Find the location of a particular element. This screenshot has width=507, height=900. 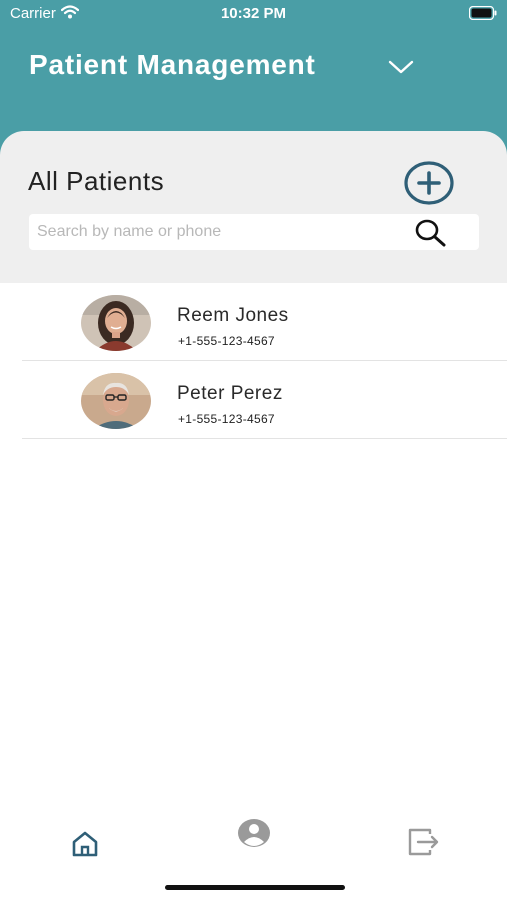

user-icon is located at coordinates (254, 833).